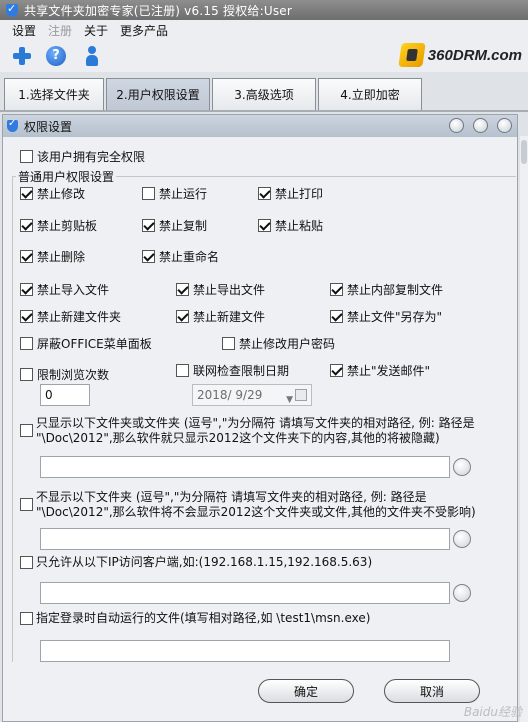  I want to click on tab-label: 3.高级选项, so click(264, 95).